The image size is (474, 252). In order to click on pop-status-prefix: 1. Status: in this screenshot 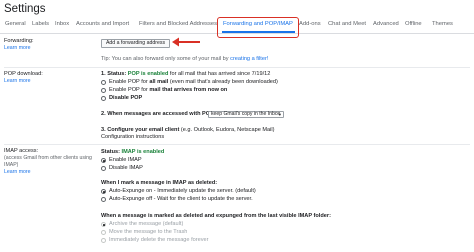, I will do `click(114, 74)`.